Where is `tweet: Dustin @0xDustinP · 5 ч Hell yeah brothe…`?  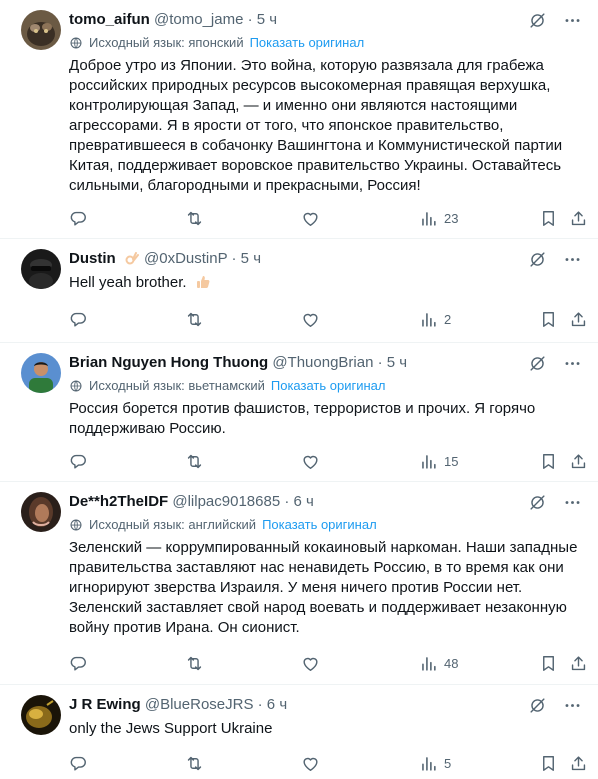 tweet: Dustin @0xDustinP · 5 ч Hell yeah brothe… is located at coordinates (299, 291).